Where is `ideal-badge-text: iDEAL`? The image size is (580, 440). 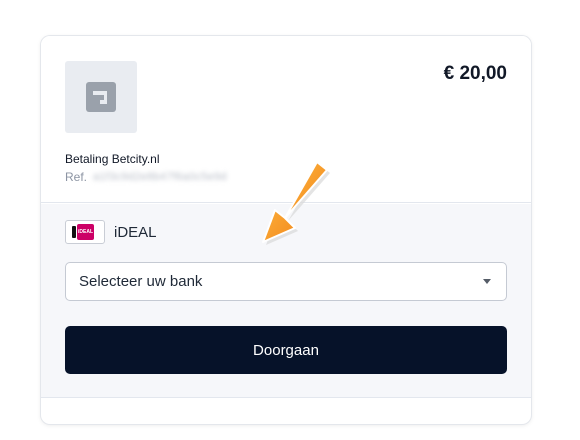 ideal-badge-text: iDEAL is located at coordinates (83, 232).